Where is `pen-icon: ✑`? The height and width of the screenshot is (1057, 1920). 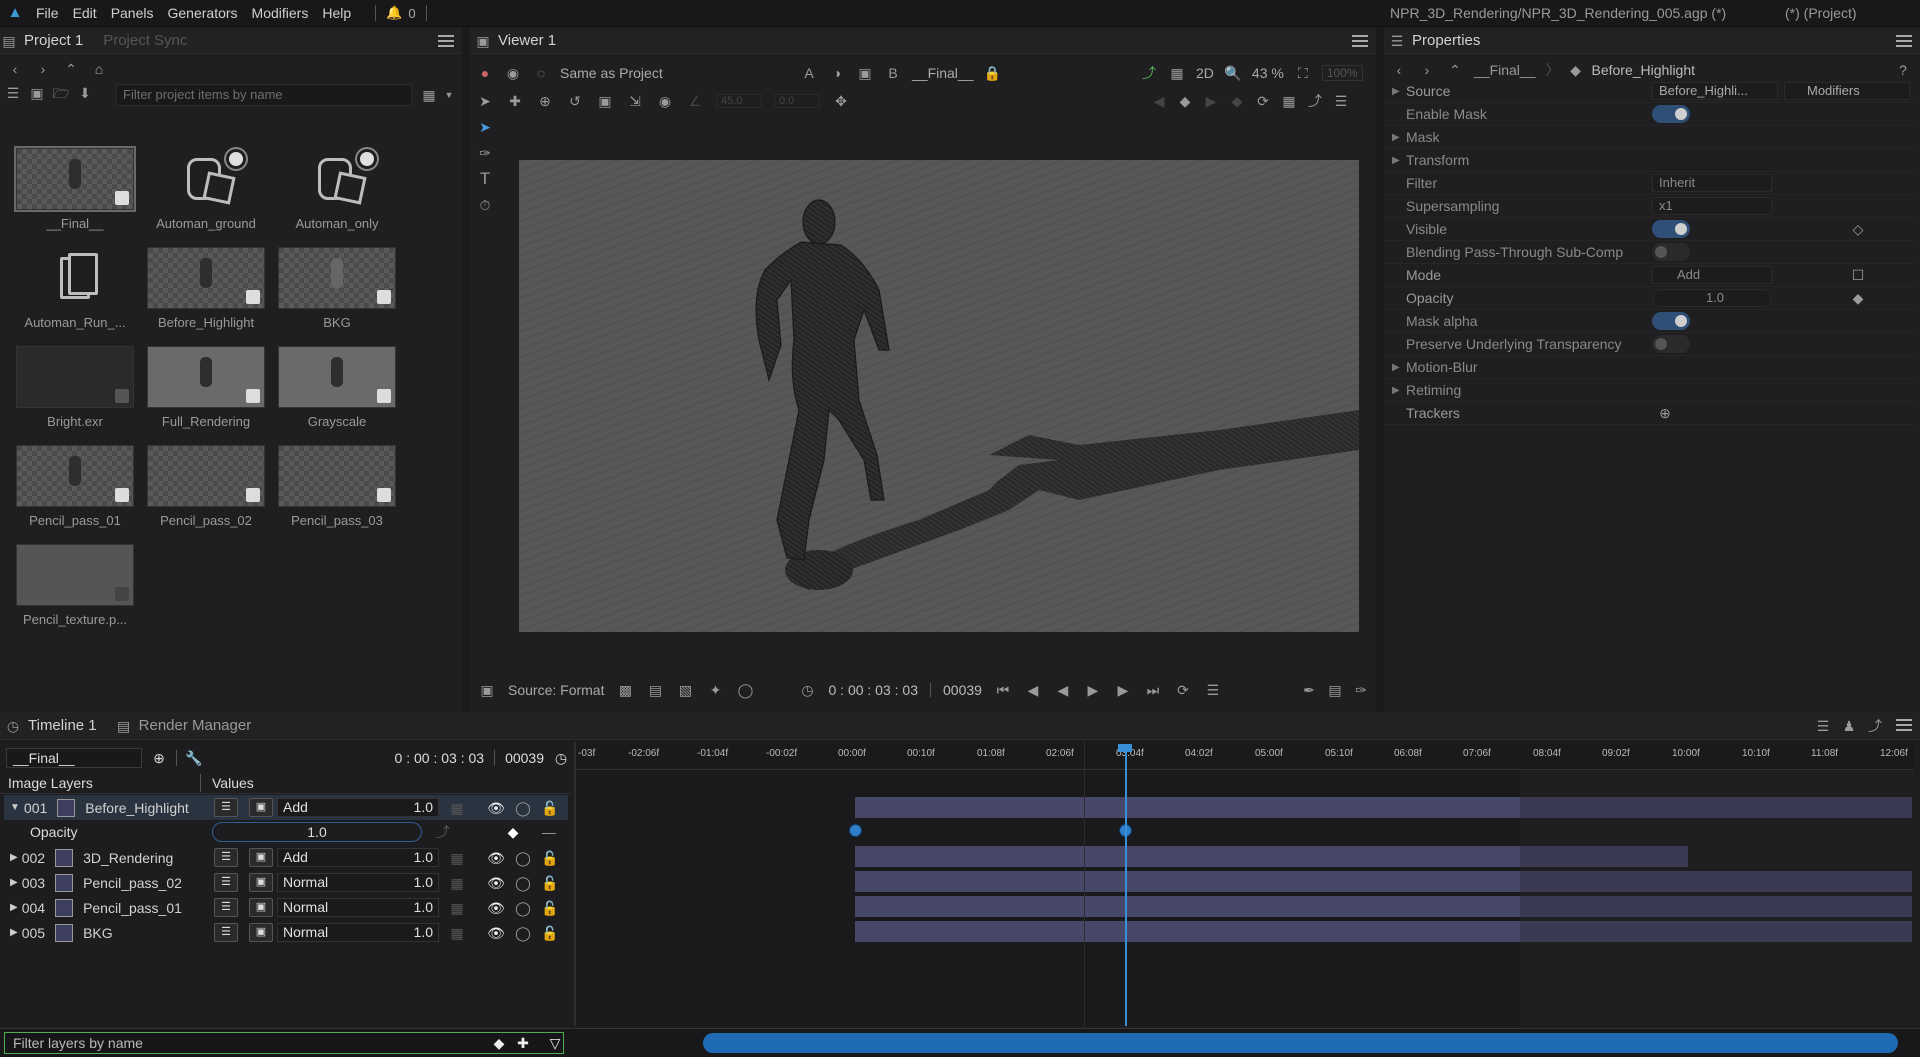
pen-icon: ✑ is located at coordinates (485, 153).